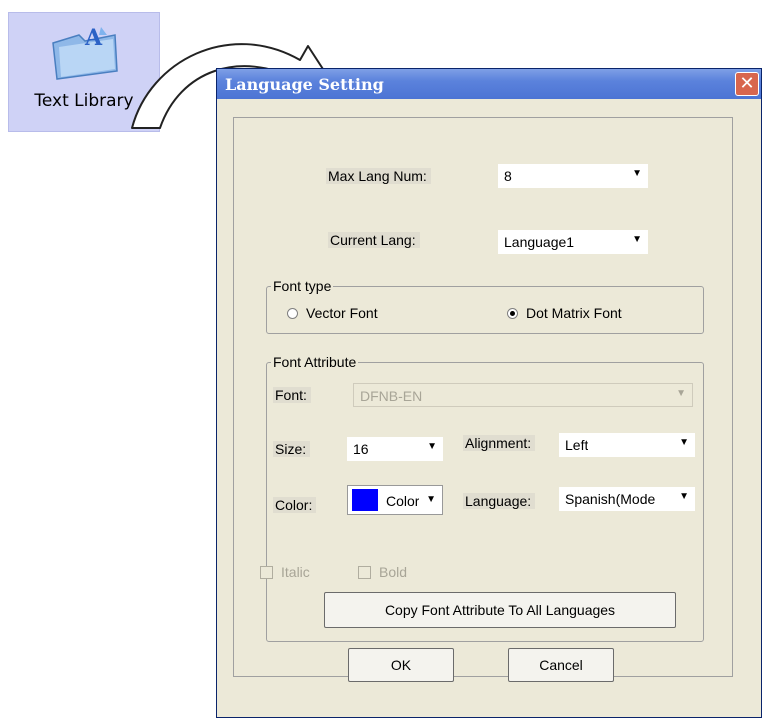  What do you see at coordinates (499, 501) in the screenshot?
I see `language-label: Language:` at bounding box center [499, 501].